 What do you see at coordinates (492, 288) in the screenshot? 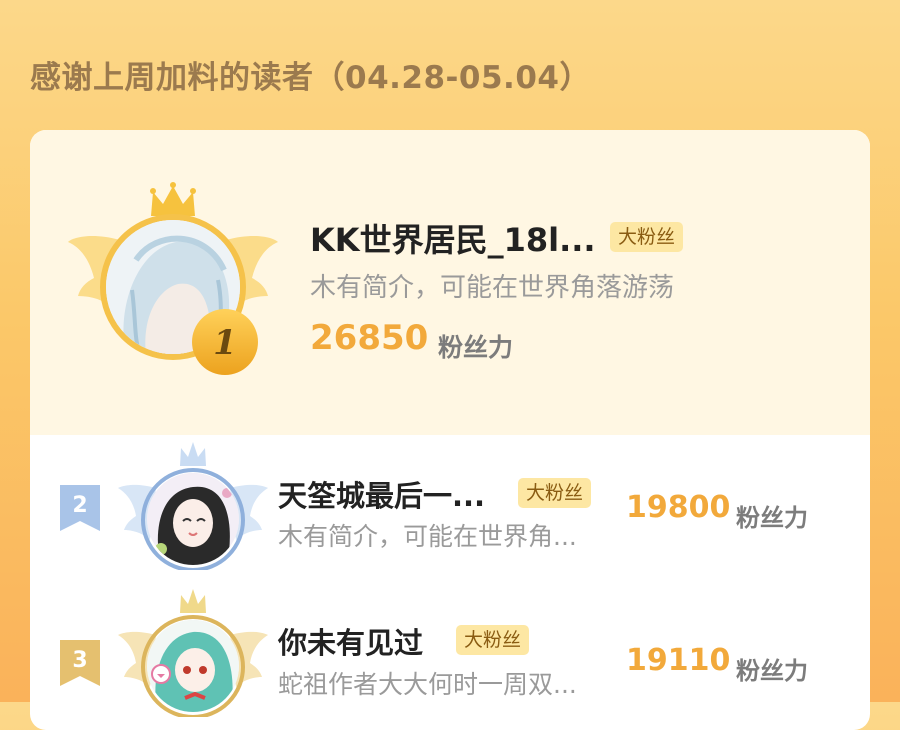
I see `reader-bio: 木有简介，可能在世界角落游荡` at bounding box center [492, 288].